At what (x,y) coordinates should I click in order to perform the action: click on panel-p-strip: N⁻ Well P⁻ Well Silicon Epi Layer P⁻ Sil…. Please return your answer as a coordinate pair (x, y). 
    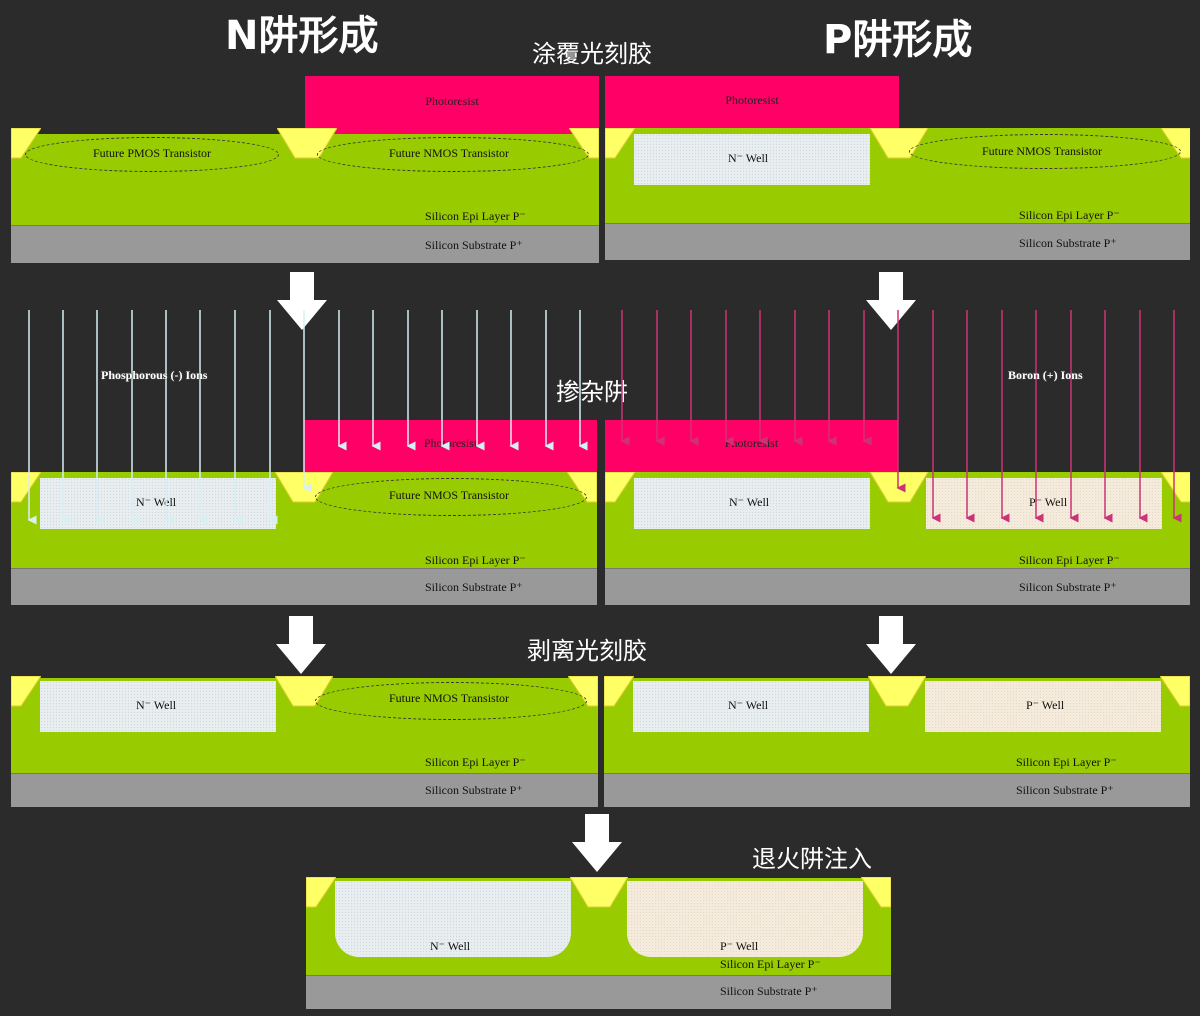
    Looking at the image, I should click on (897, 740).